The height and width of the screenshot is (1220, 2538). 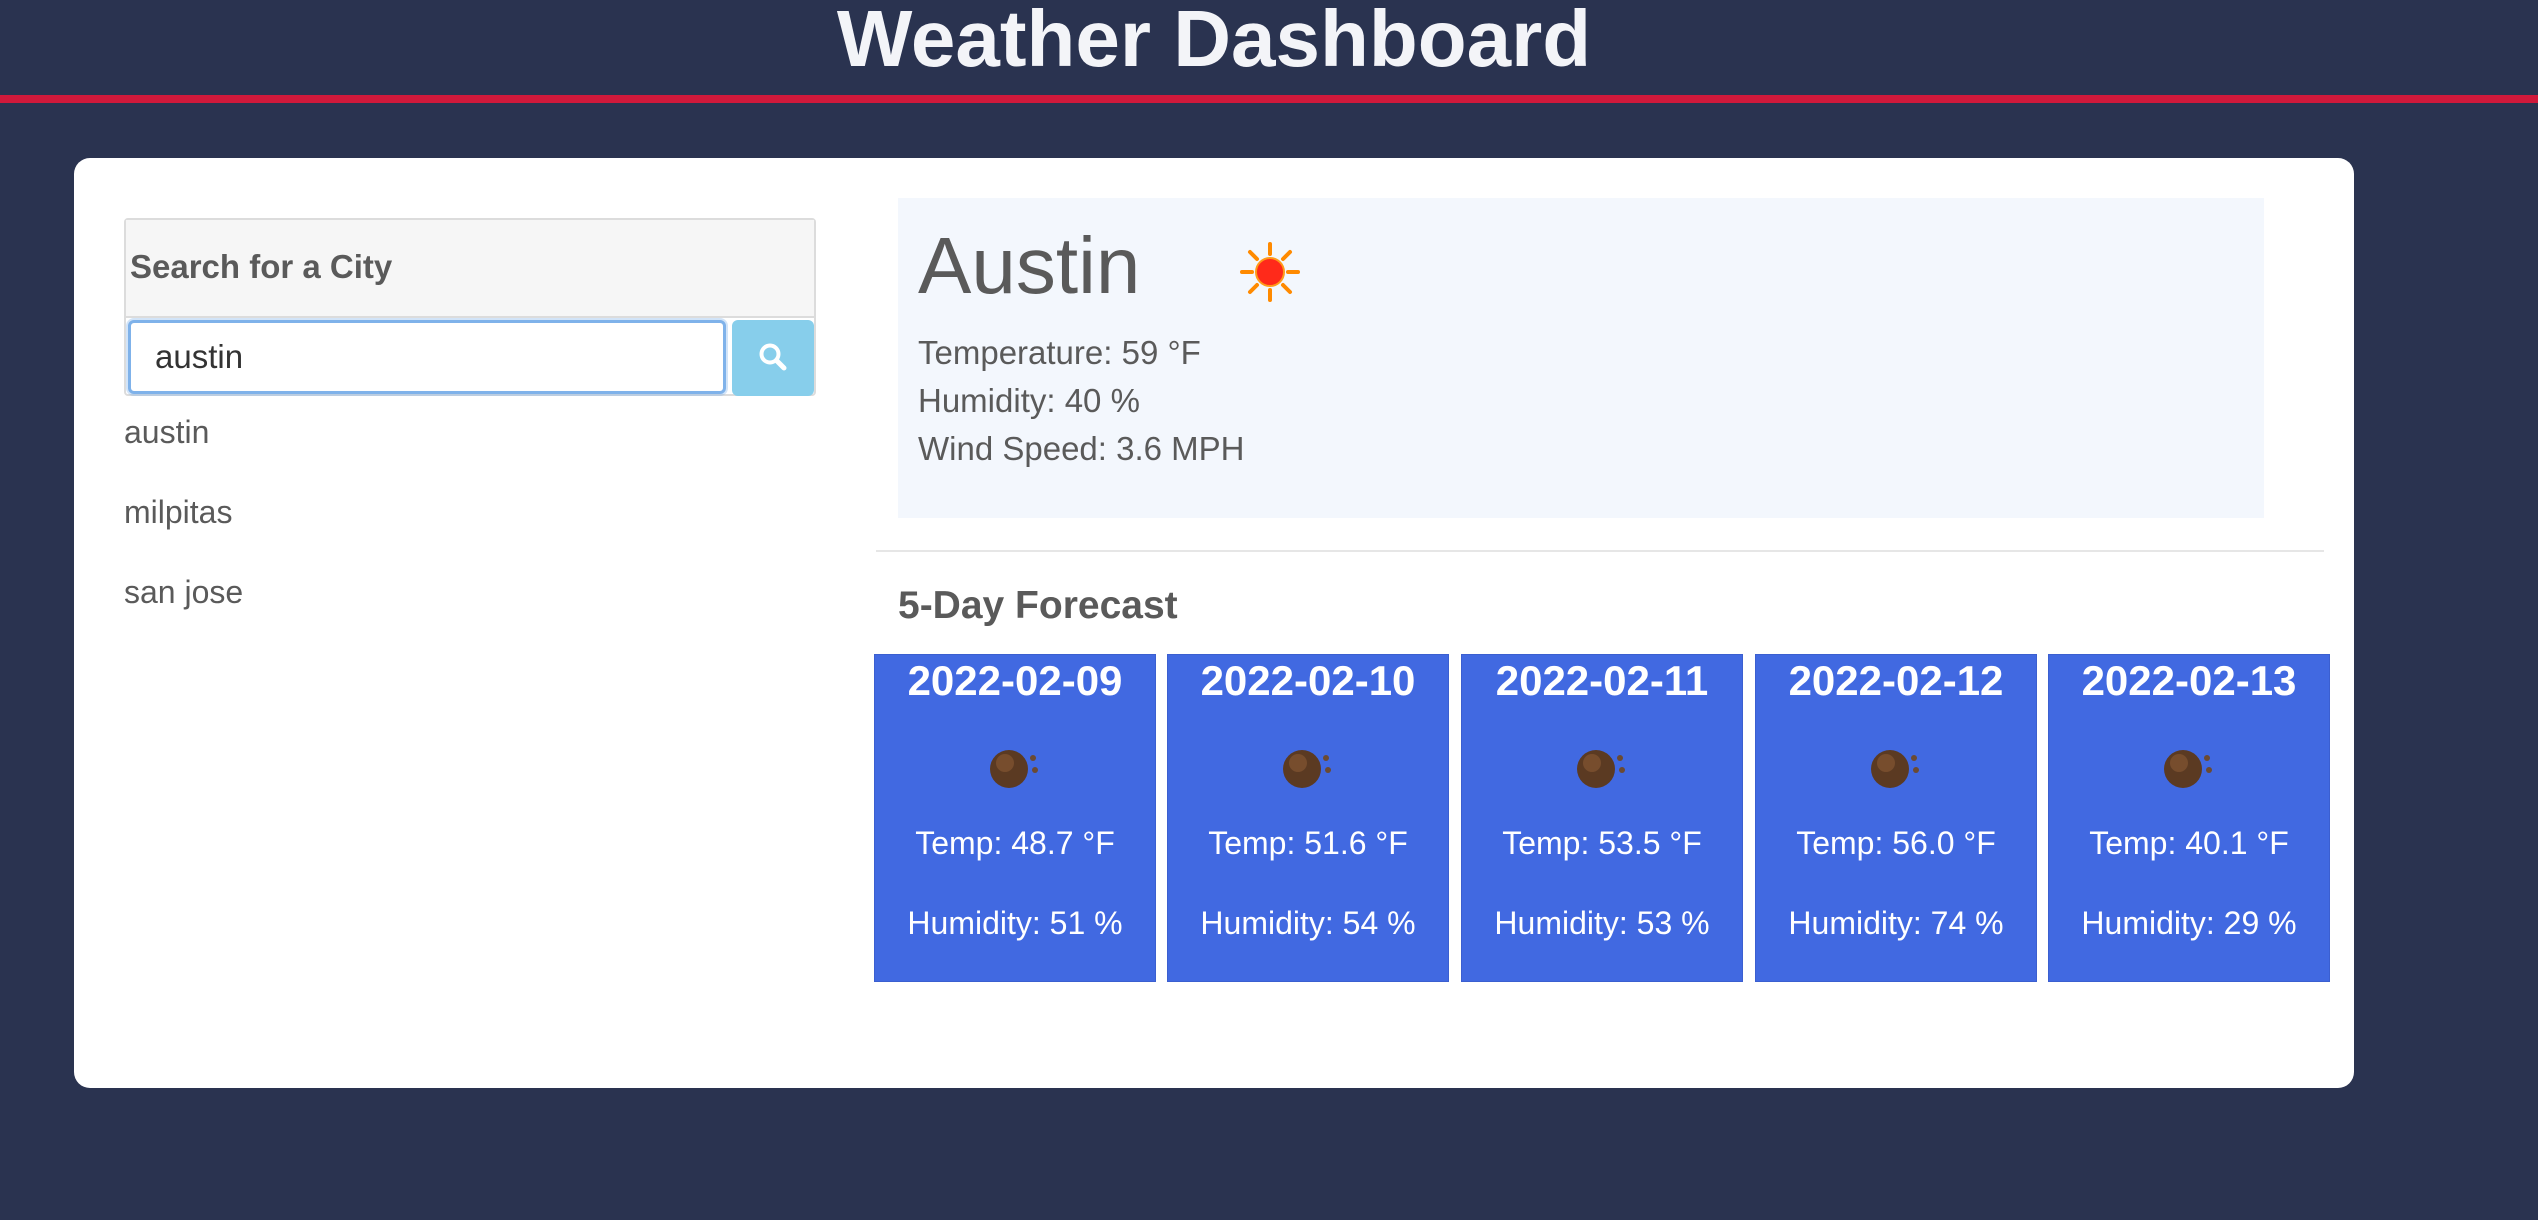 I want to click on city-name: Austin, so click(x=1029, y=265).